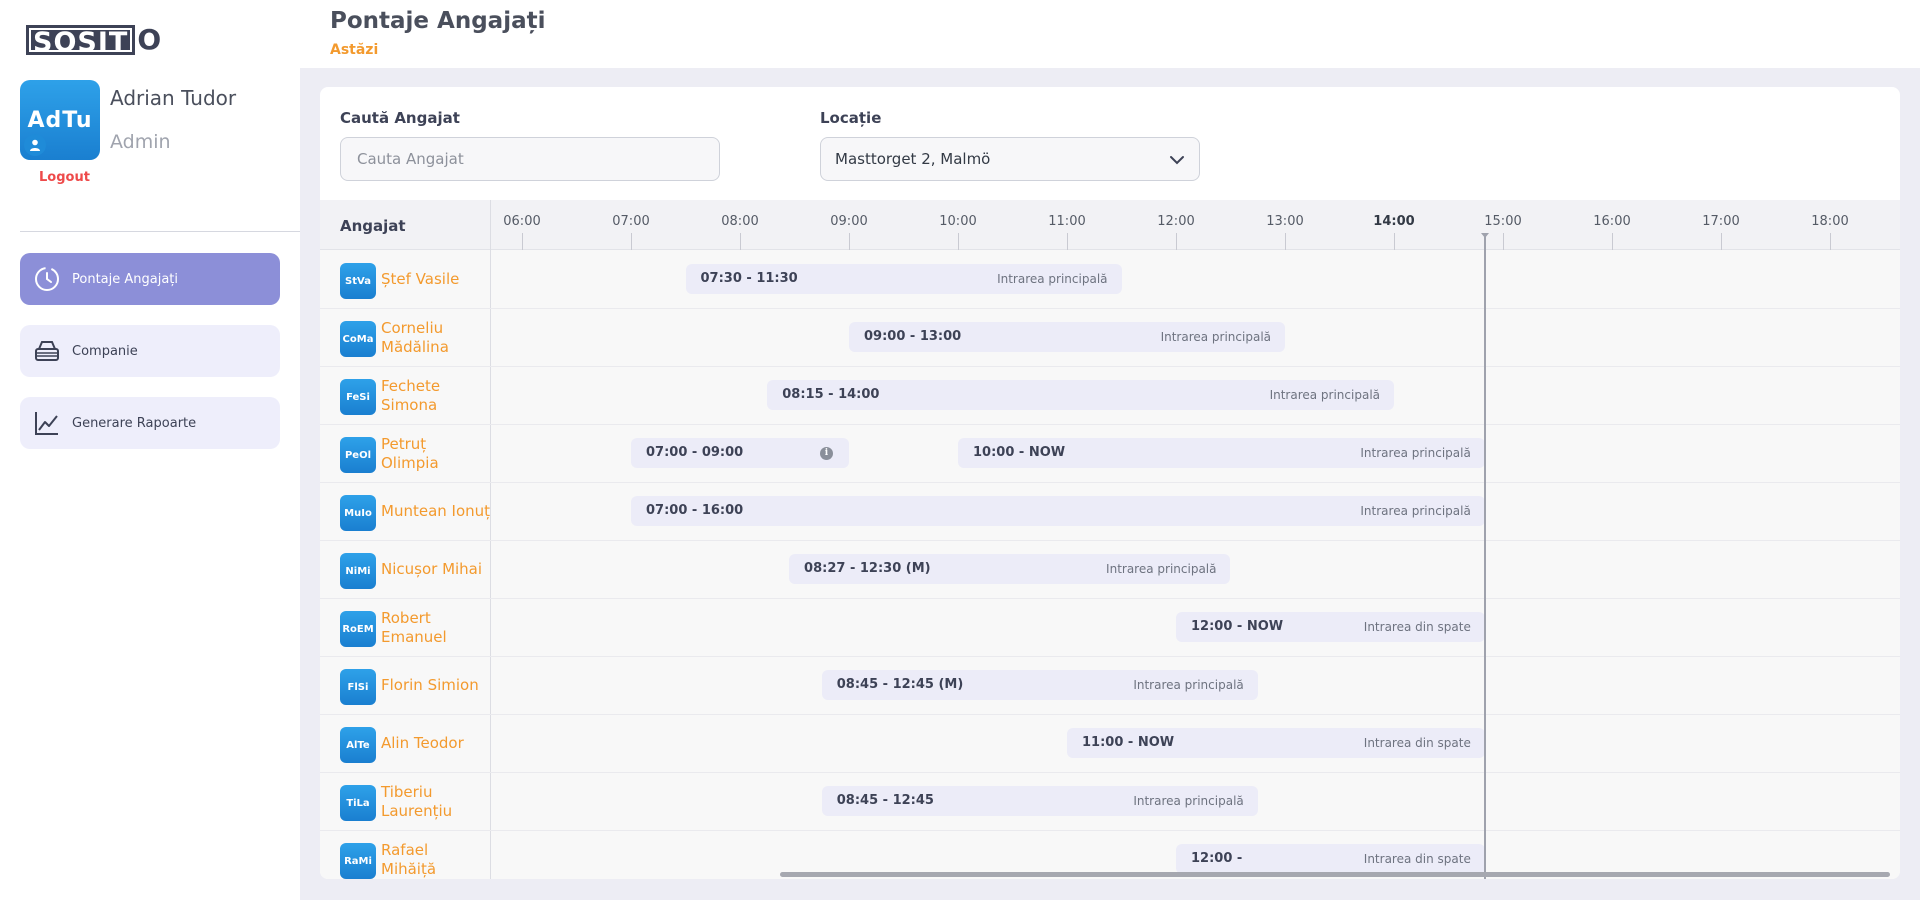 Image resolution: width=1920 pixels, height=900 pixels. I want to click on hour-label: 14:00, so click(1394, 221).